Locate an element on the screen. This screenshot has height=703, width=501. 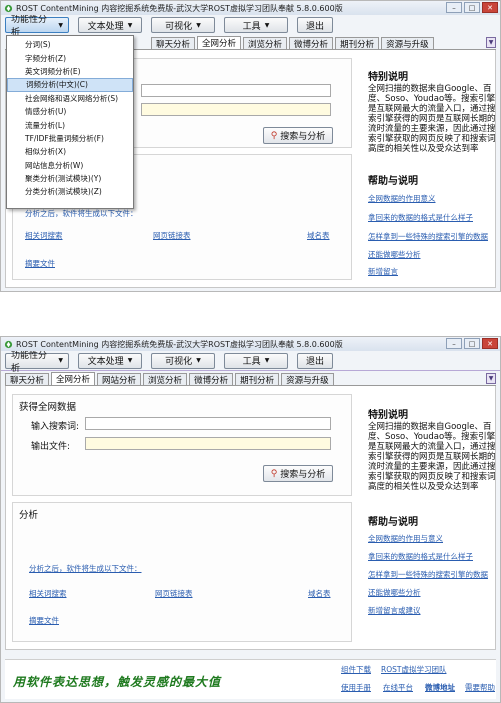
tab-label: 全网分析 is located at coordinates (219, 44).